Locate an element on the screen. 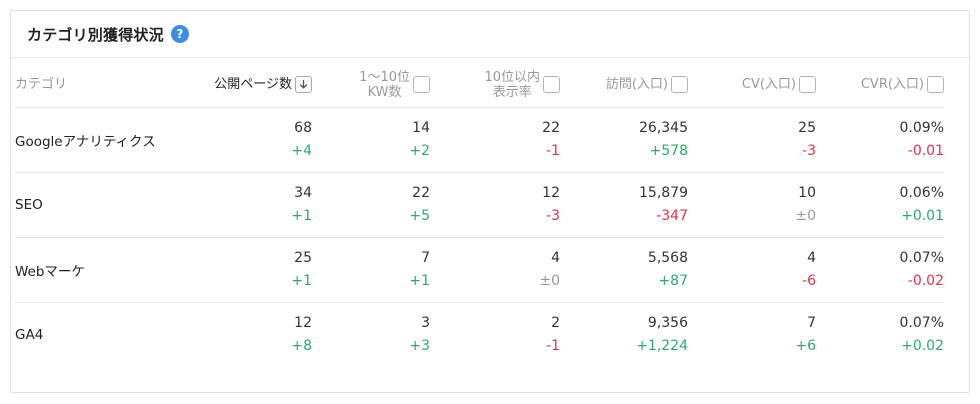 The width and height of the screenshot is (980, 404). metric-cell: 7 +1 is located at coordinates (371, 269).